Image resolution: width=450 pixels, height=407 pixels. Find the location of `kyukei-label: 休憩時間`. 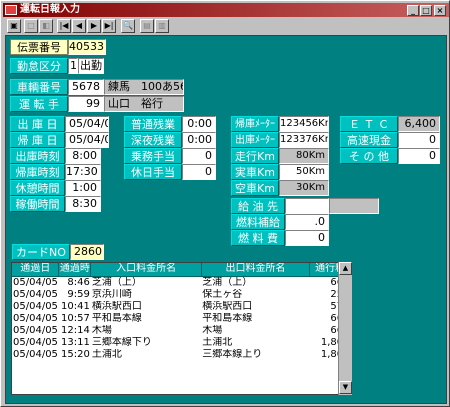

kyukei-label: 休憩時間 is located at coordinates (37, 188).